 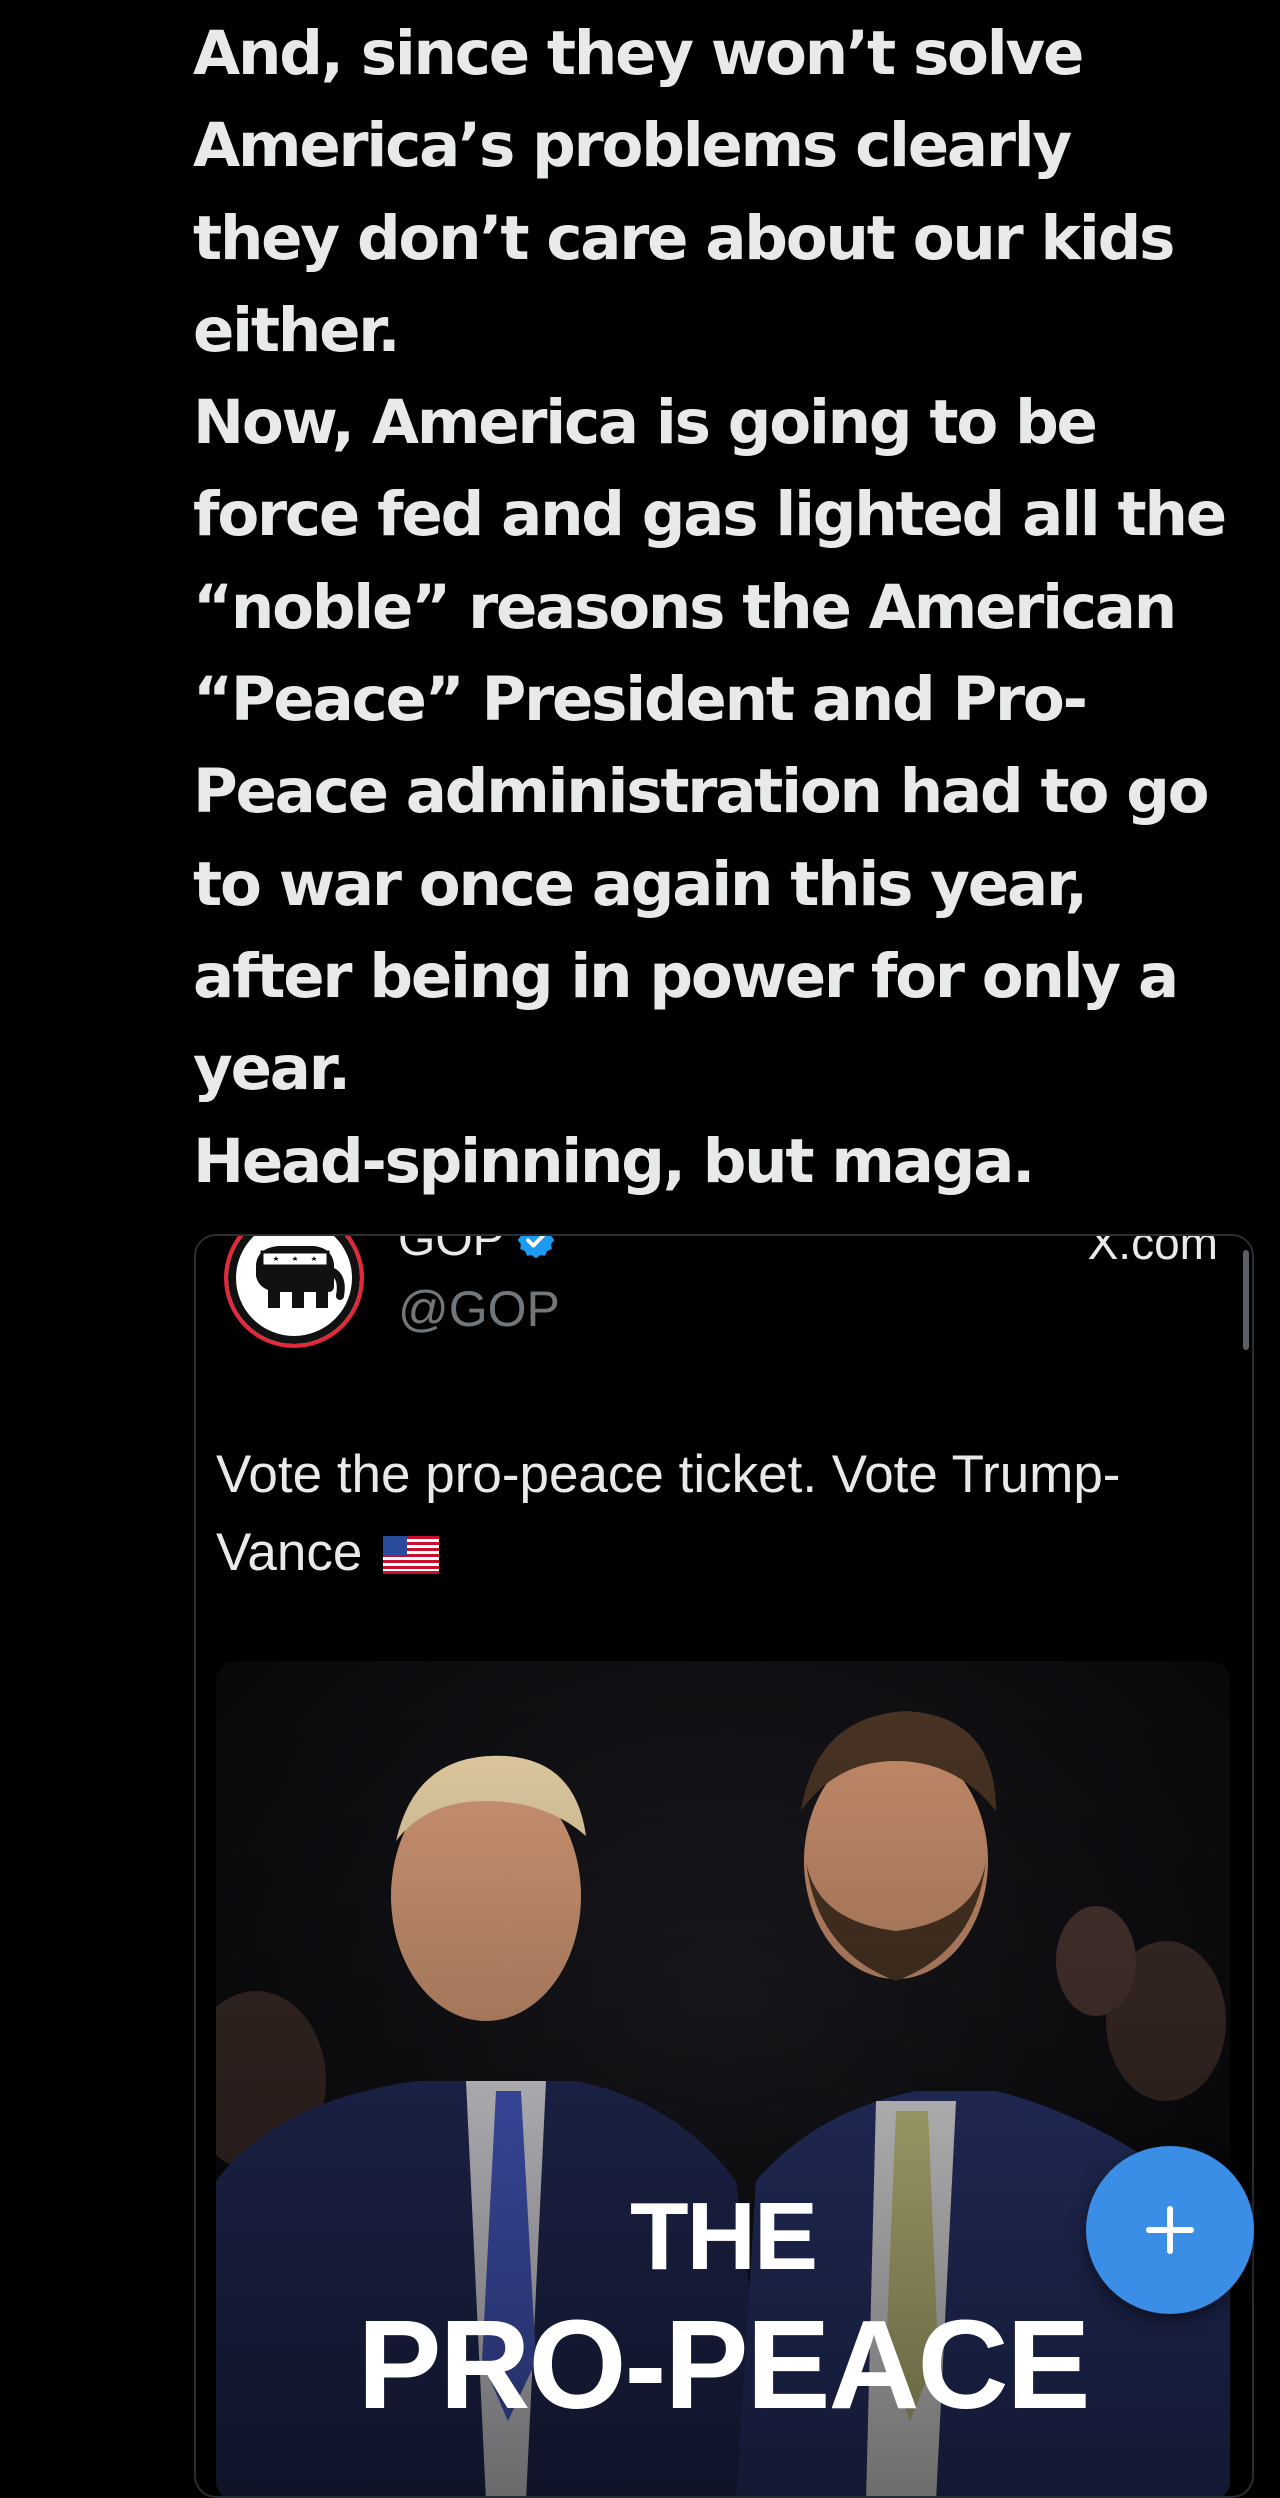 I want to click on post-text-line: And, since they won’t solve, so click(x=638, y=53).